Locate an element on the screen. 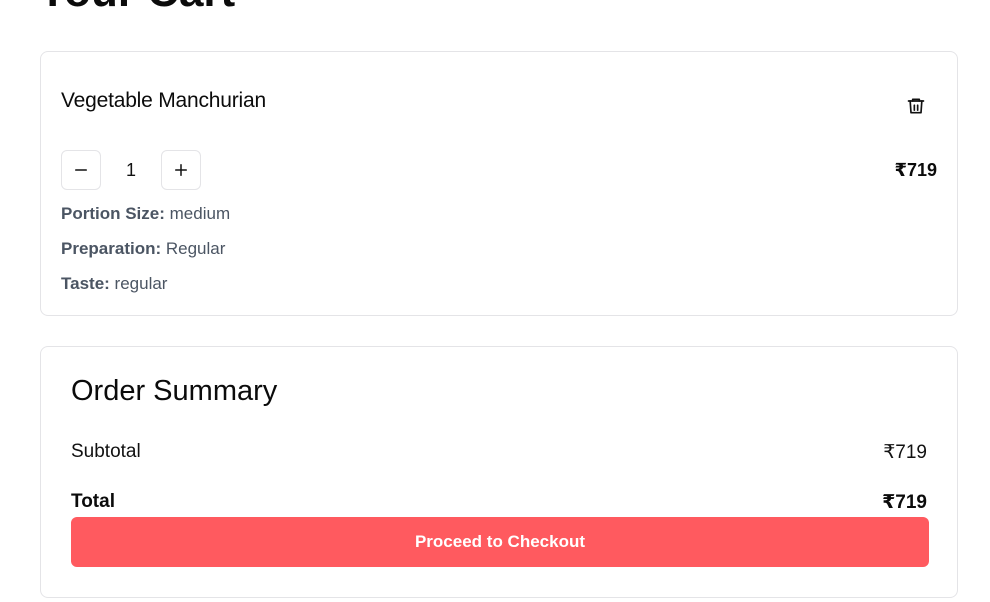 This screenshot has width=990, height=602. remove-item-button is located at coordinates (916, 106).